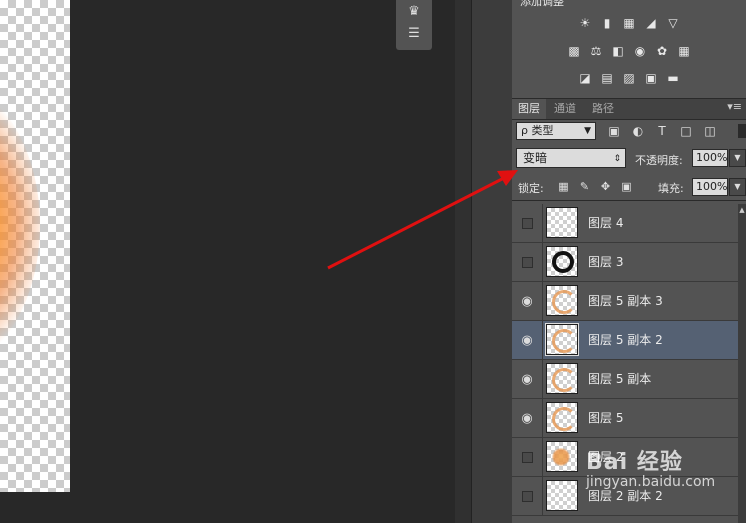  What do you see at coordinates (625, 262) in the screenshot?
I see `layer-row-3: 图层 3` at bounding box center [625, 262].